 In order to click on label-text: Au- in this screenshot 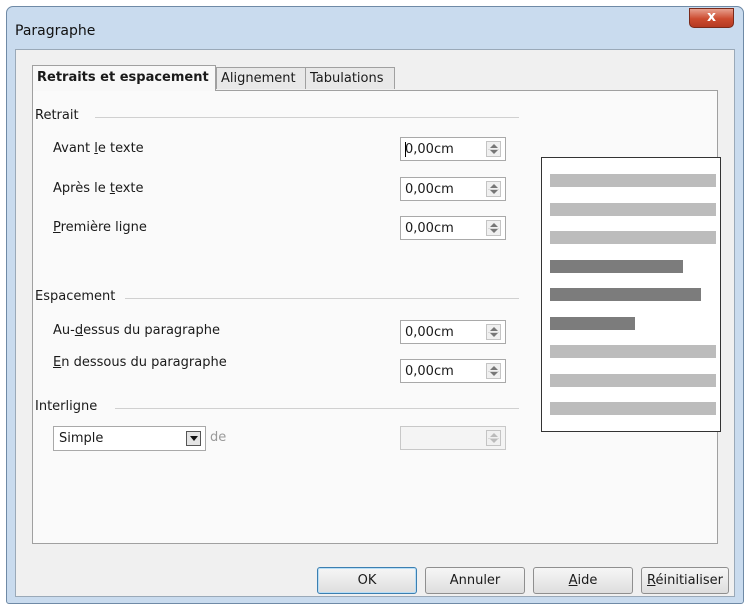, I will do `click(64, 330)`.